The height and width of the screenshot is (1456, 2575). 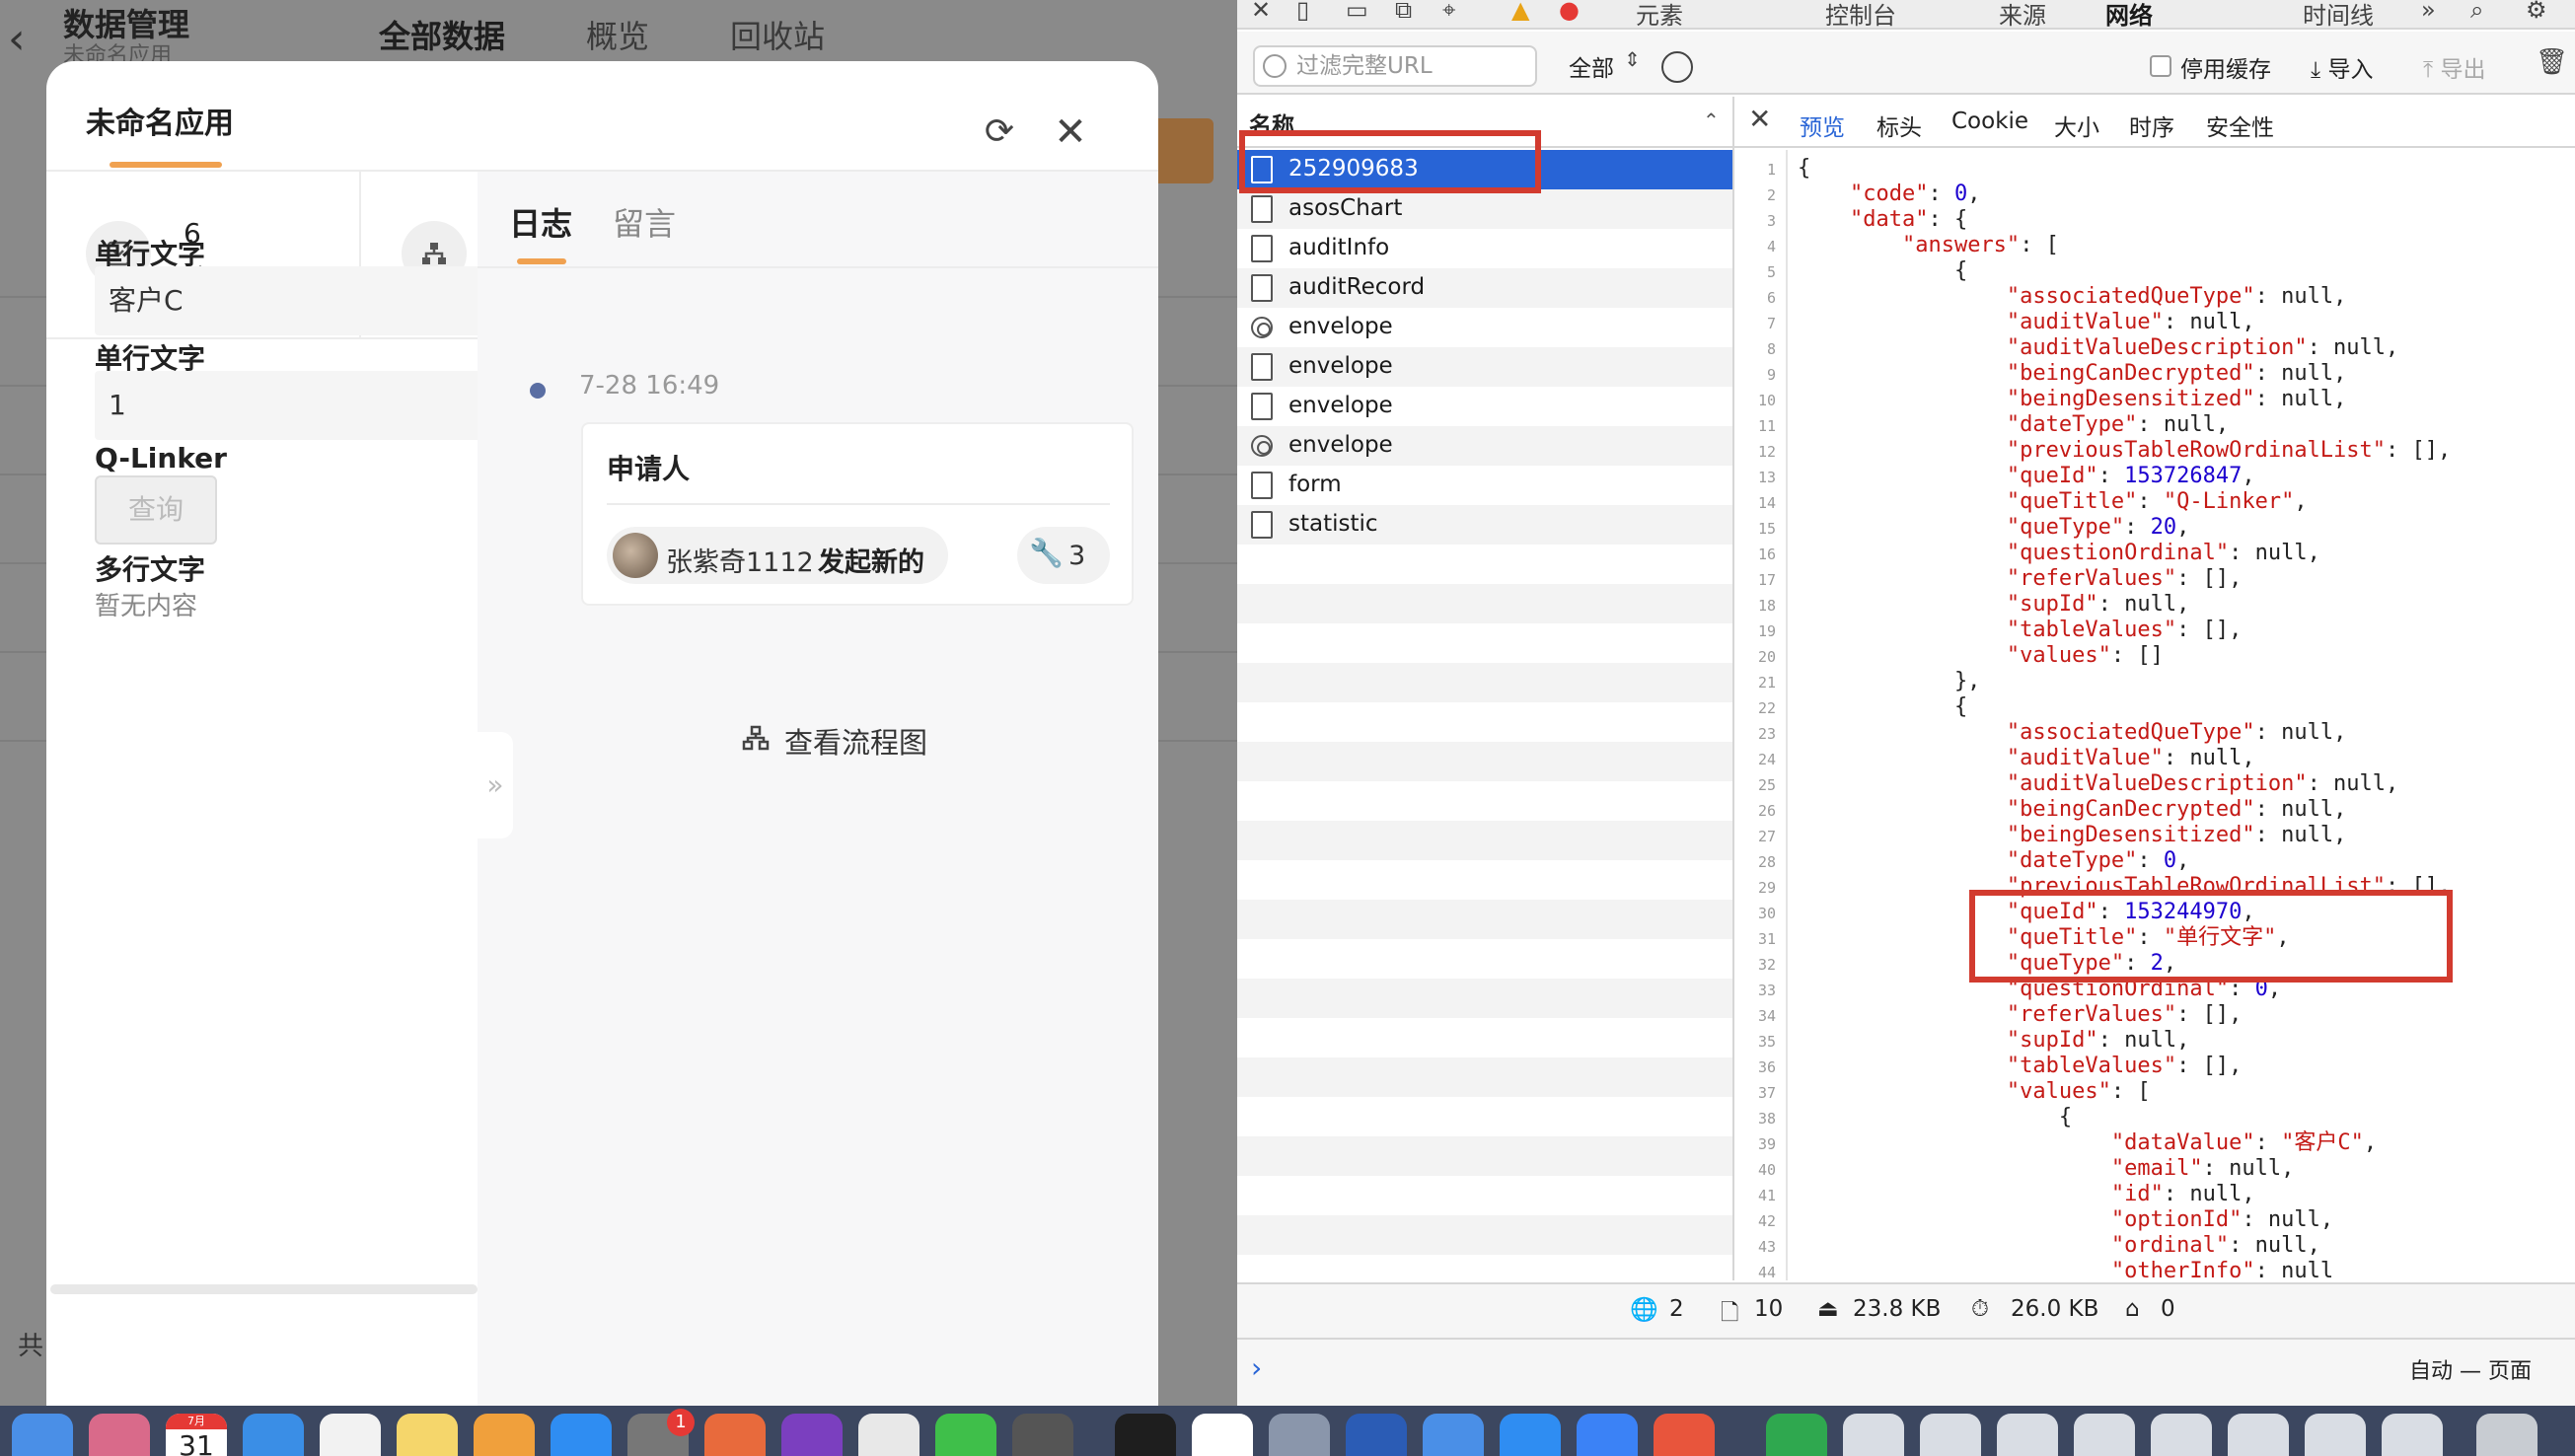 What do you see at coordinates (1659, 15) in the screenshot?
I see `tab-elements: 元素` at bounding box center [1659, 15].